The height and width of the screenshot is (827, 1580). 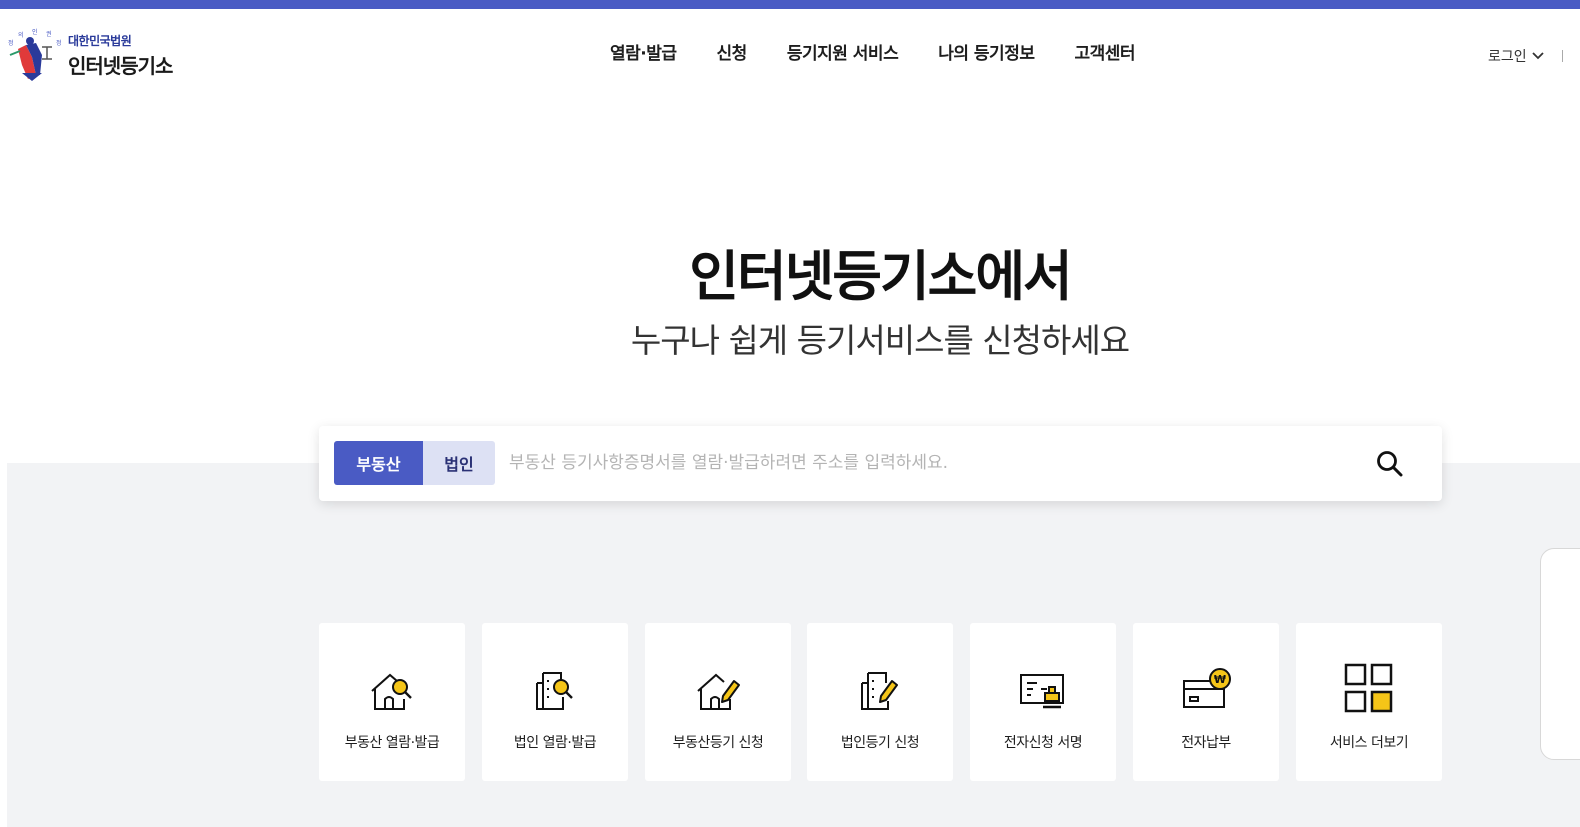 What do you see at coordinates (790, 4) in the screenshot?
I see `top-accent-bar` at bounding box center [790, 4].